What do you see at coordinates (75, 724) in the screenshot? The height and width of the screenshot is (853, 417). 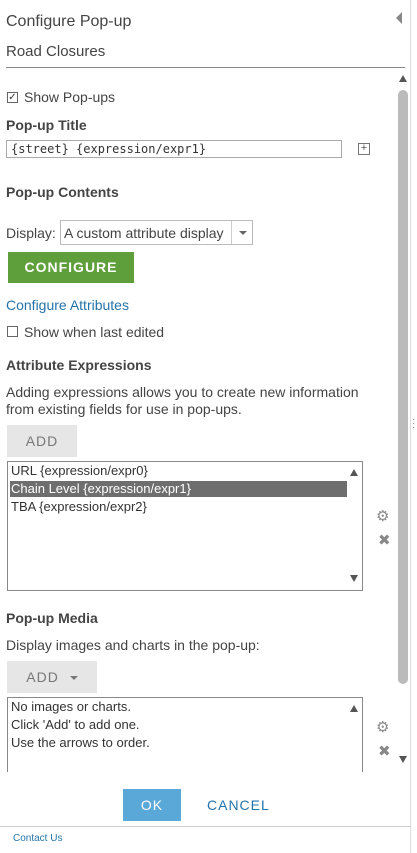 I see `list-item: Click 'Add' to add one.` at bounding box center [75, 724].